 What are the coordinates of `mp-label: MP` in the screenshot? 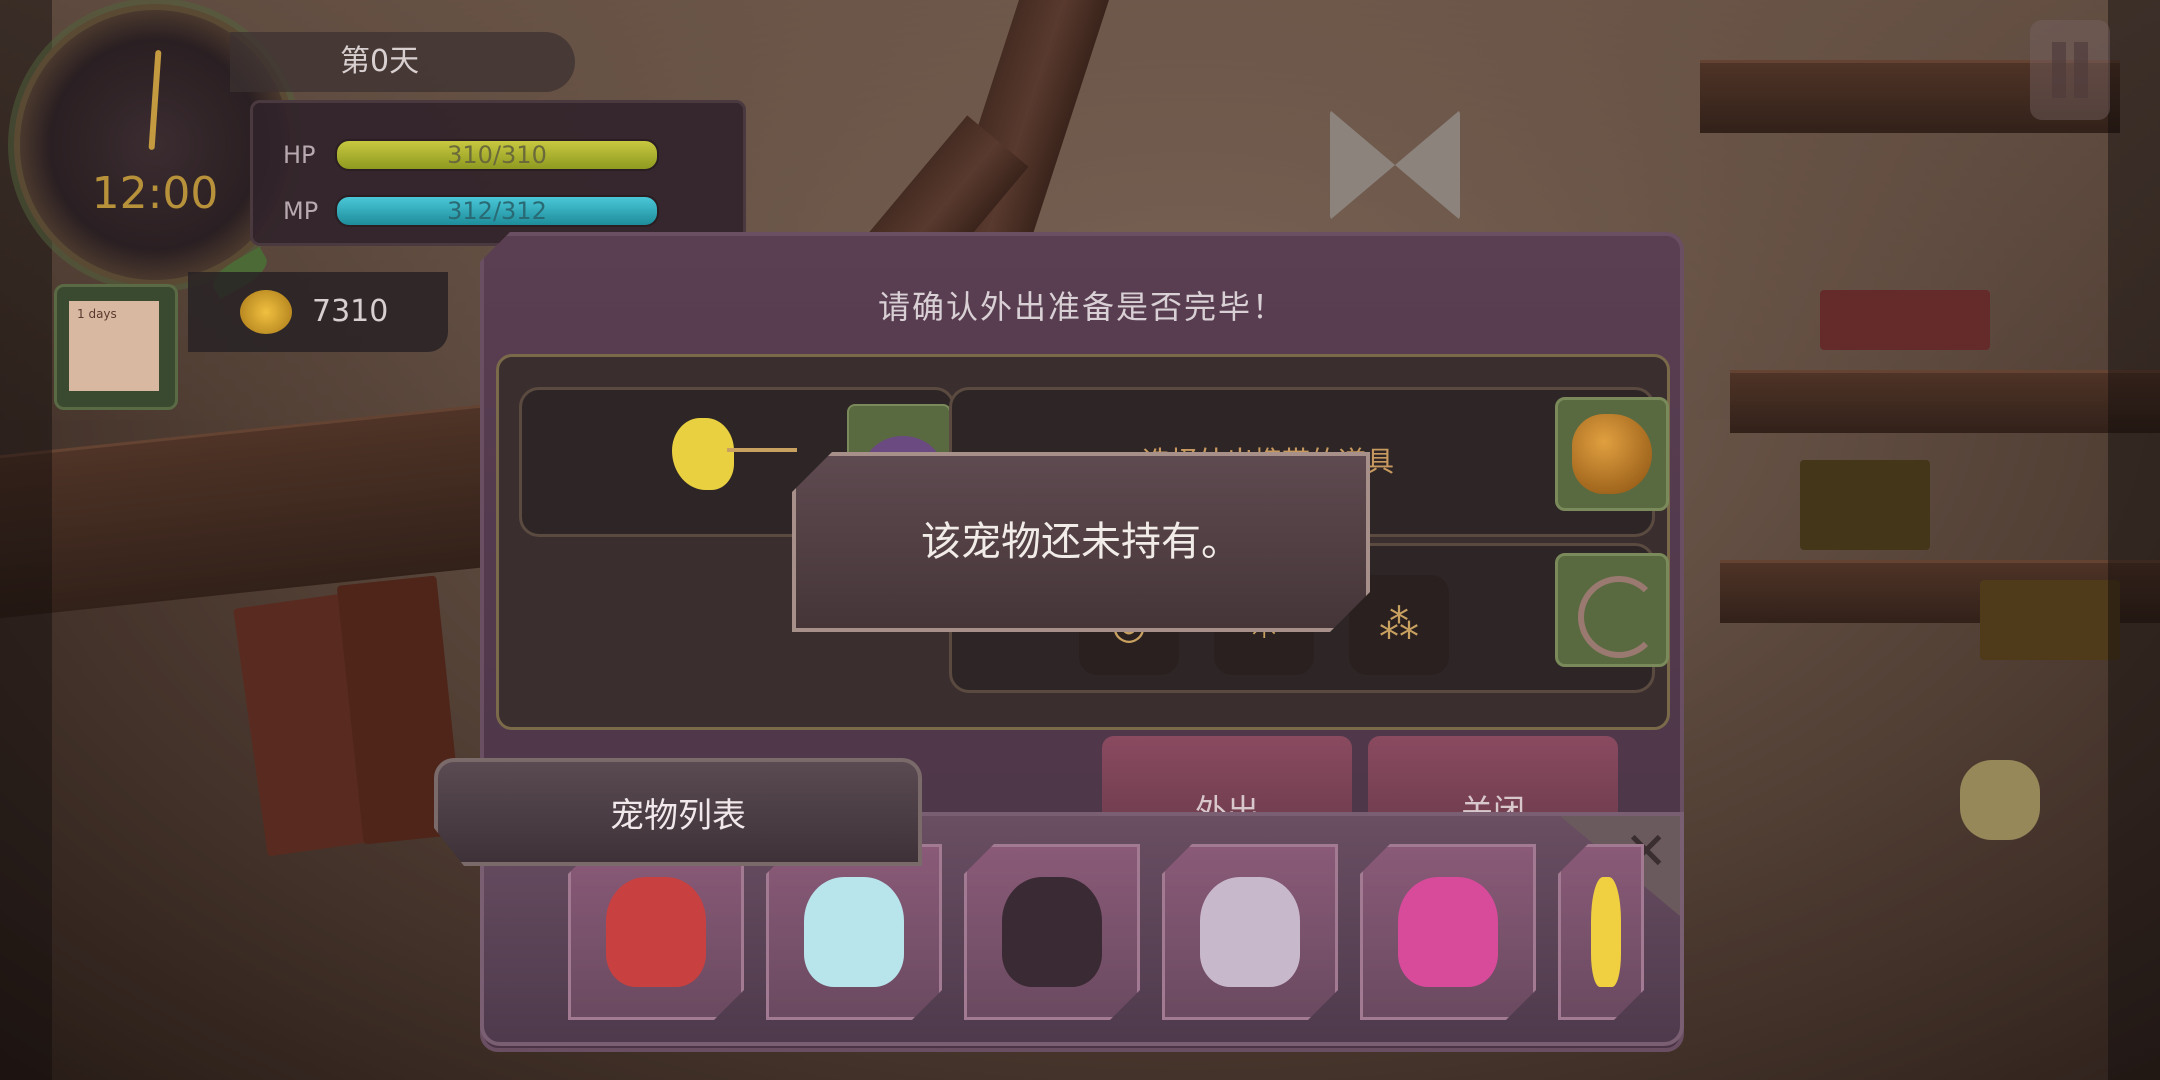 It's located at (301, 211).